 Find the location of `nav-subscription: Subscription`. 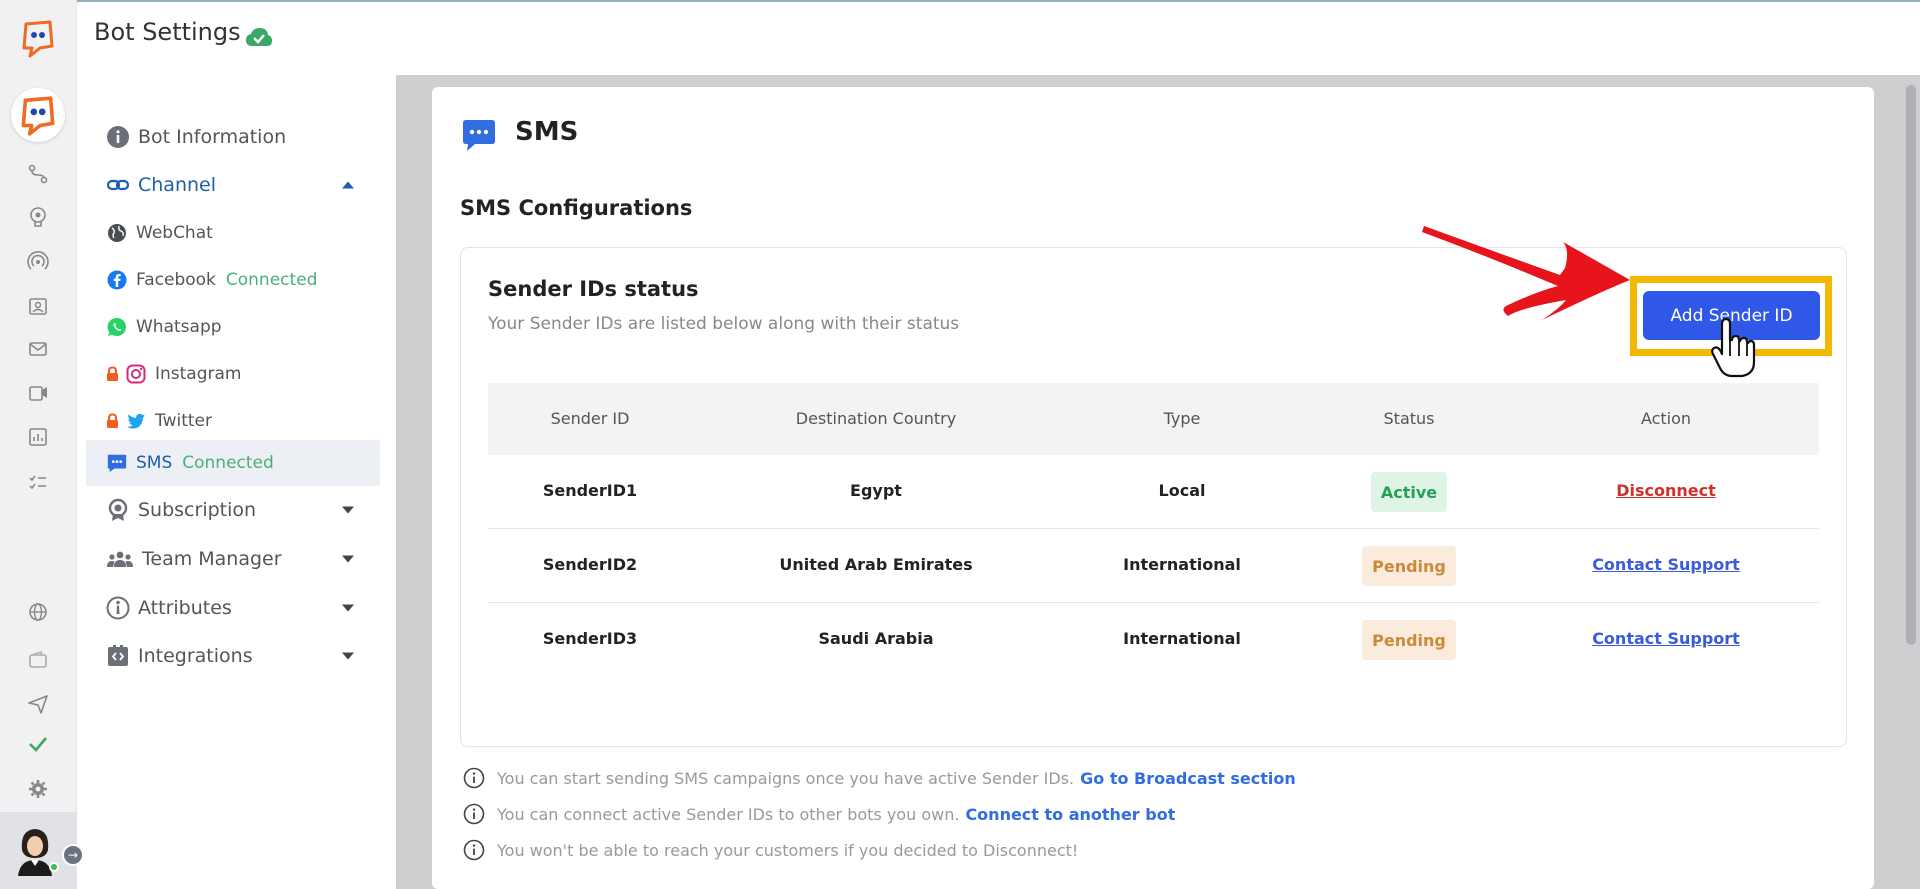

nav-subscription: Subscription is located at coordinates (233, 510).